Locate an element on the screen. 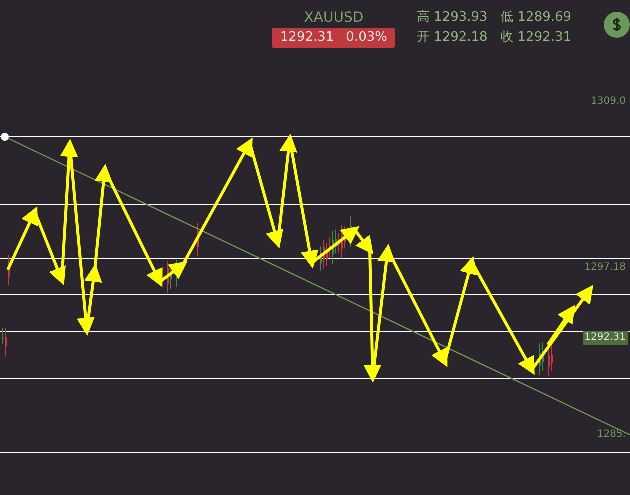 This screenshot has width=630, height=495. price-stat: 收 1292.31 is located at coordinates (535, 38).